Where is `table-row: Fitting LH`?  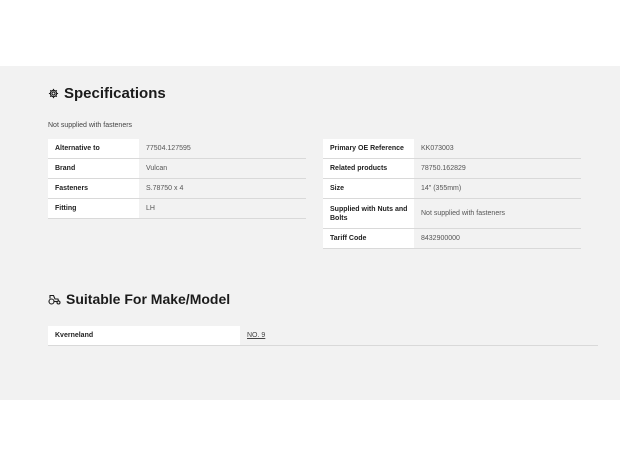 table-row: Fitting LH is located at coordinates (177, 208).